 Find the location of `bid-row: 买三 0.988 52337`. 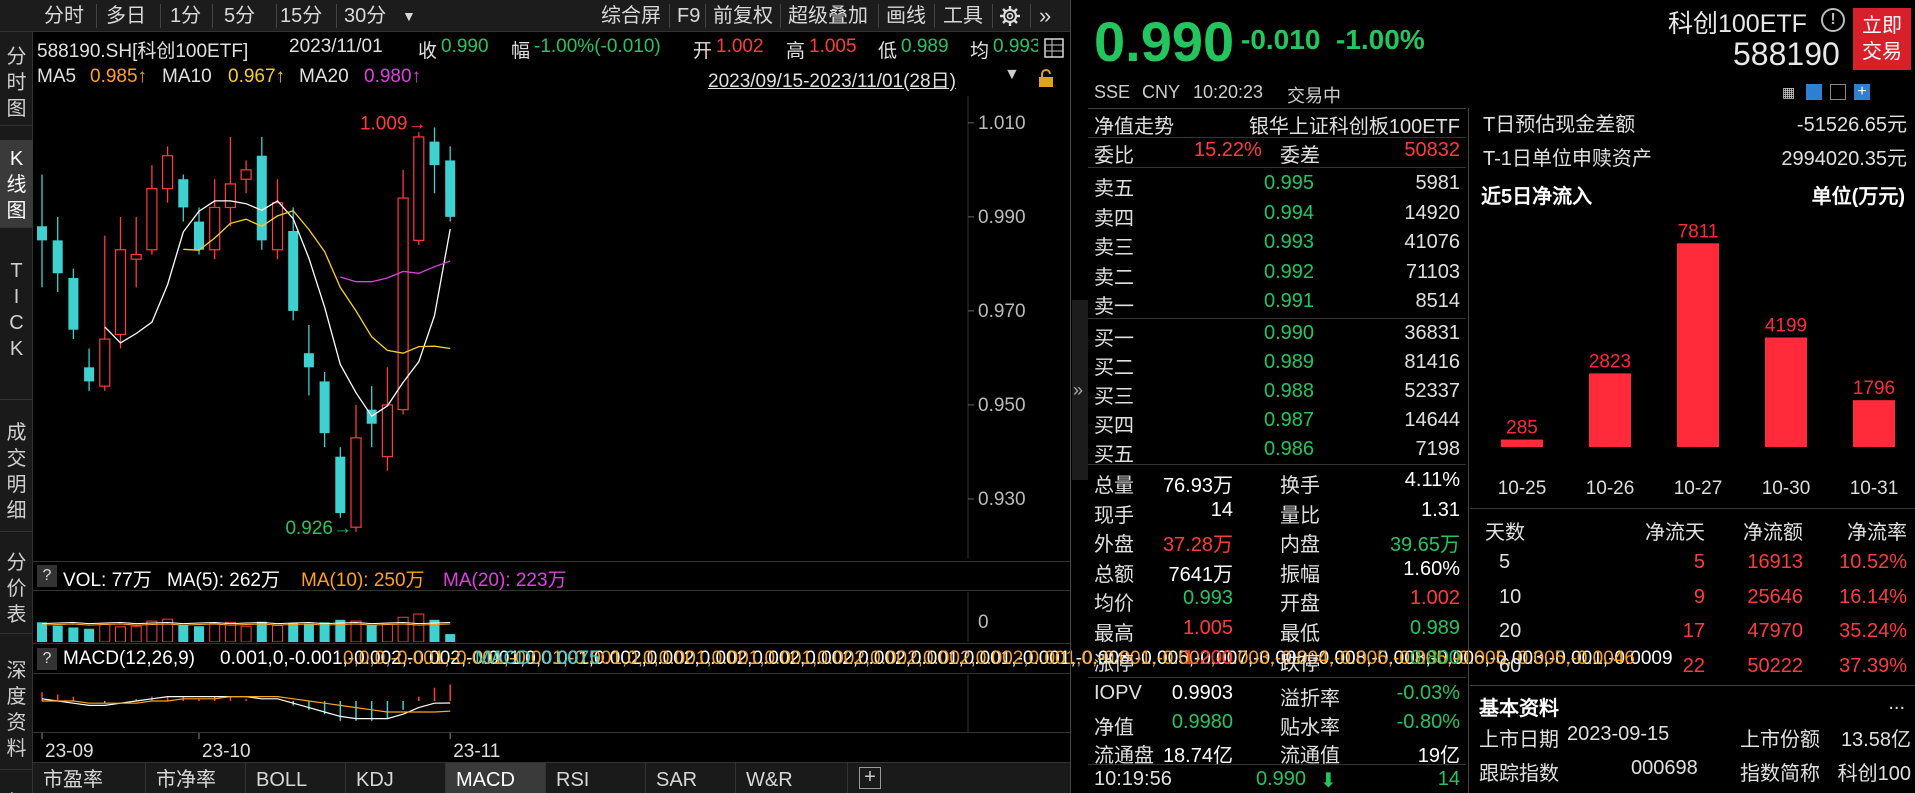

bid-row: 买三 0.988 52337 is located at coordinates (1277, 393).